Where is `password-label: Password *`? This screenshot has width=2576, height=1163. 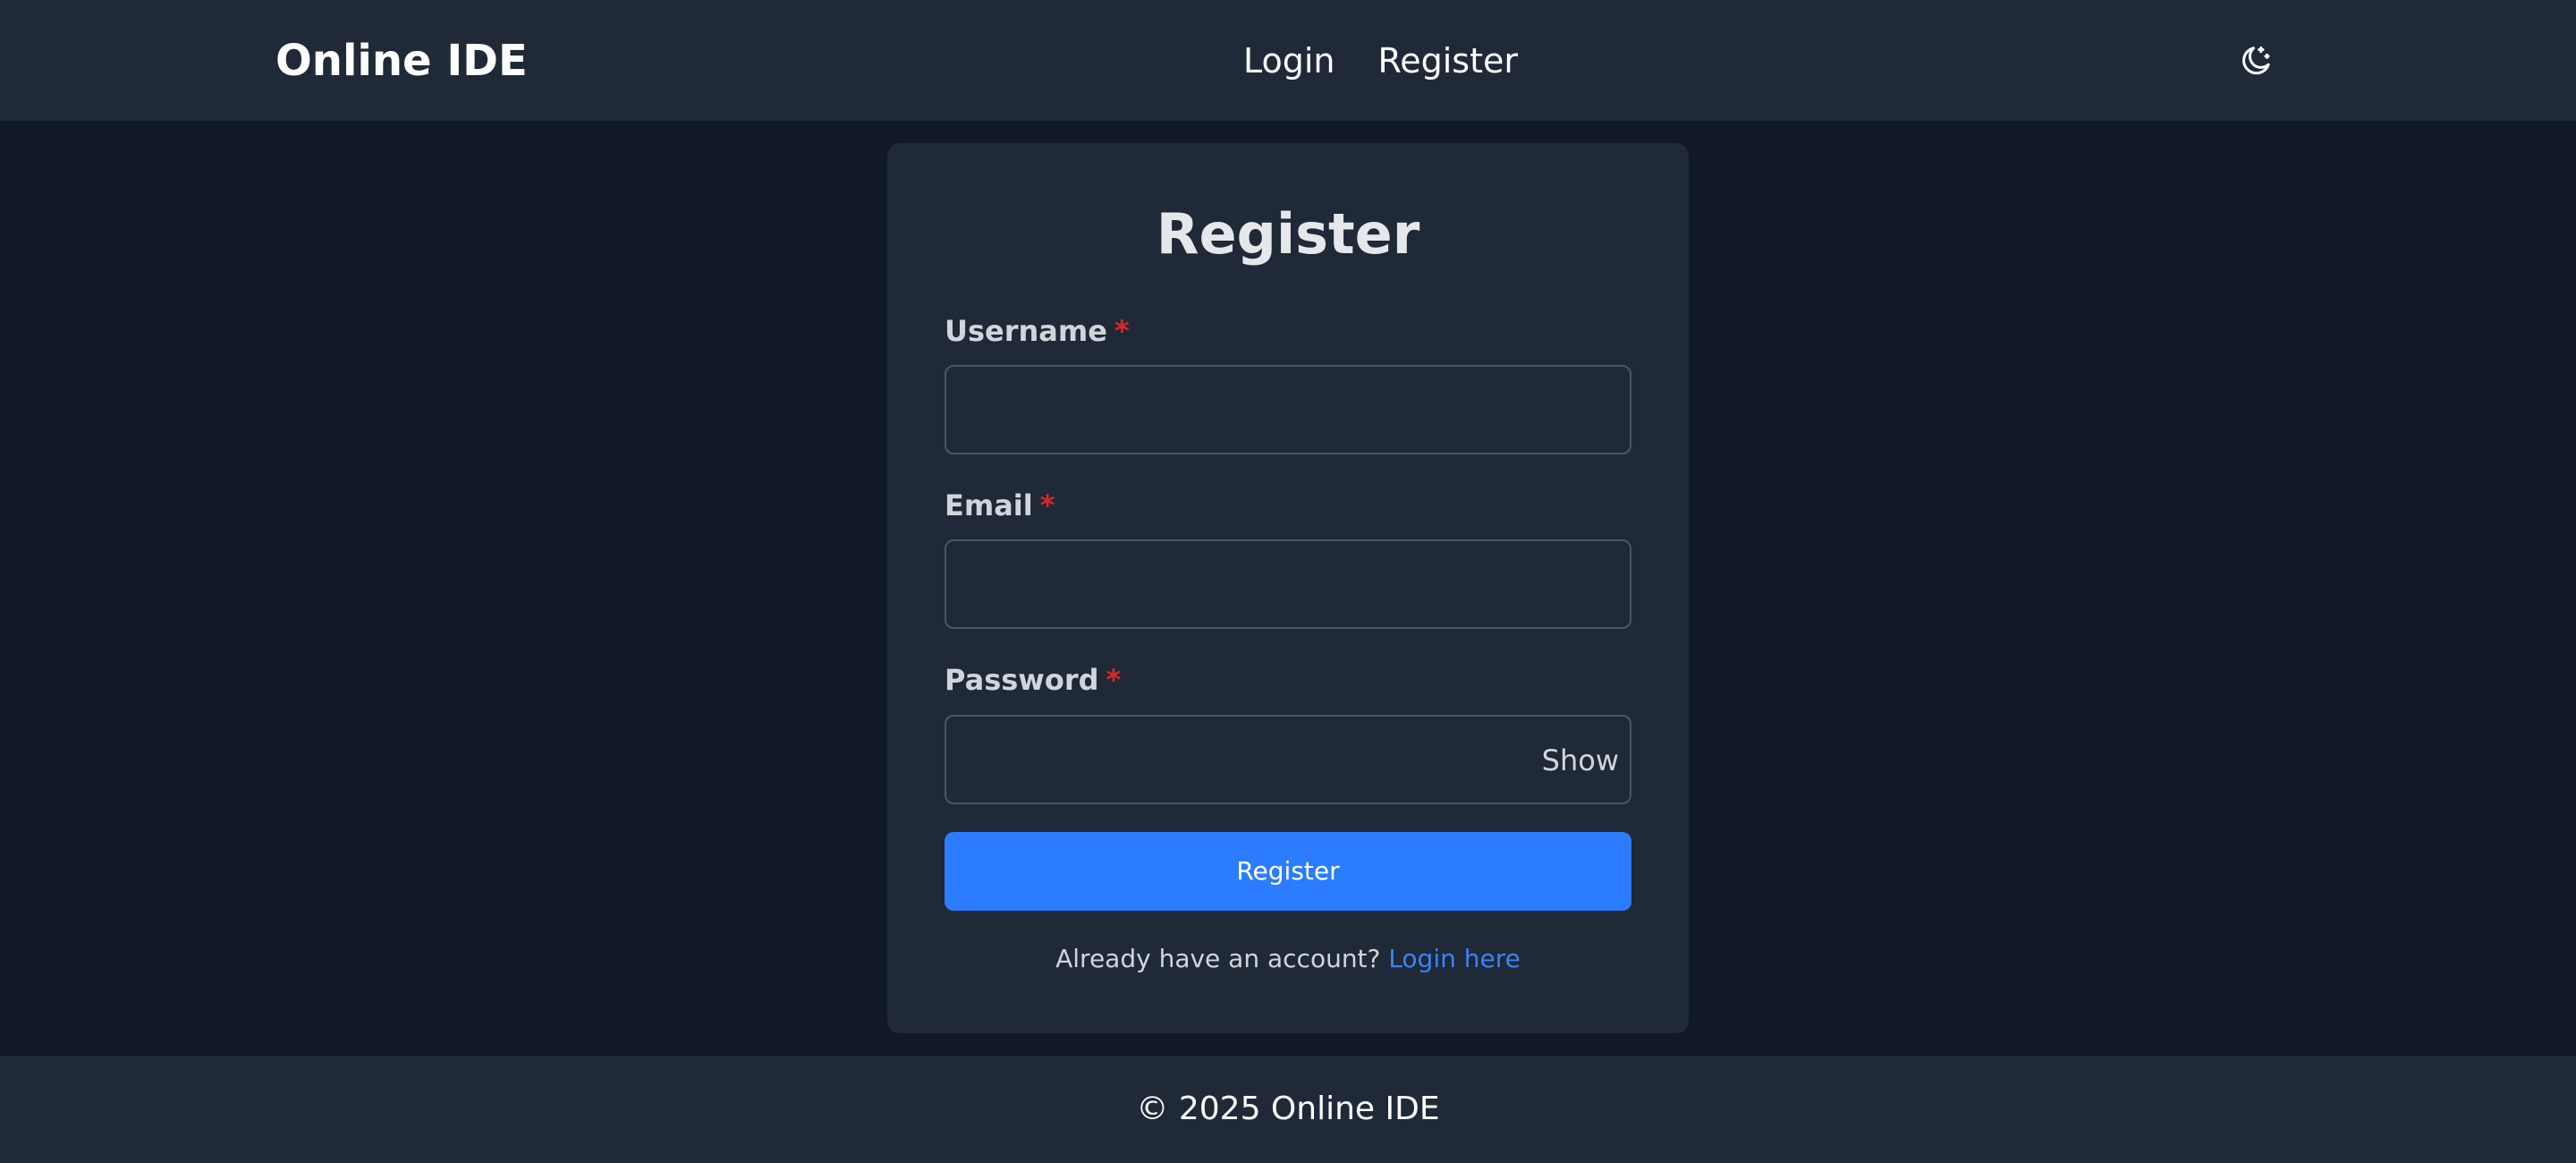
password-label: Password * is located at coordinates (1033, 680).